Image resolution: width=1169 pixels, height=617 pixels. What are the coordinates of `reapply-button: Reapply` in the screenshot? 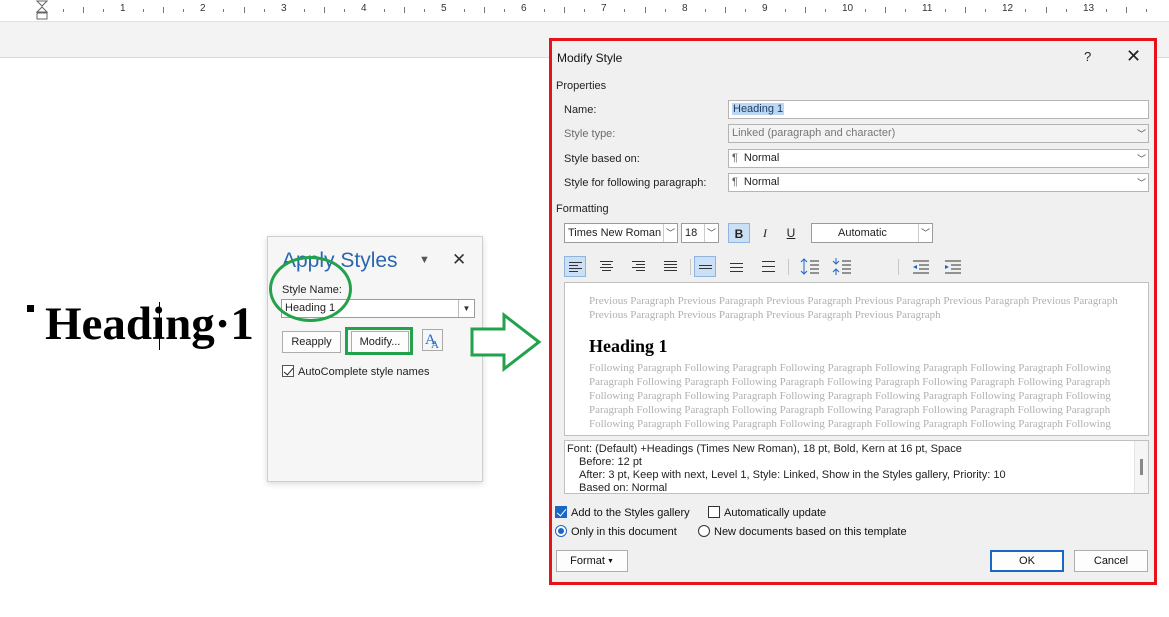 It's located at (311, 342).